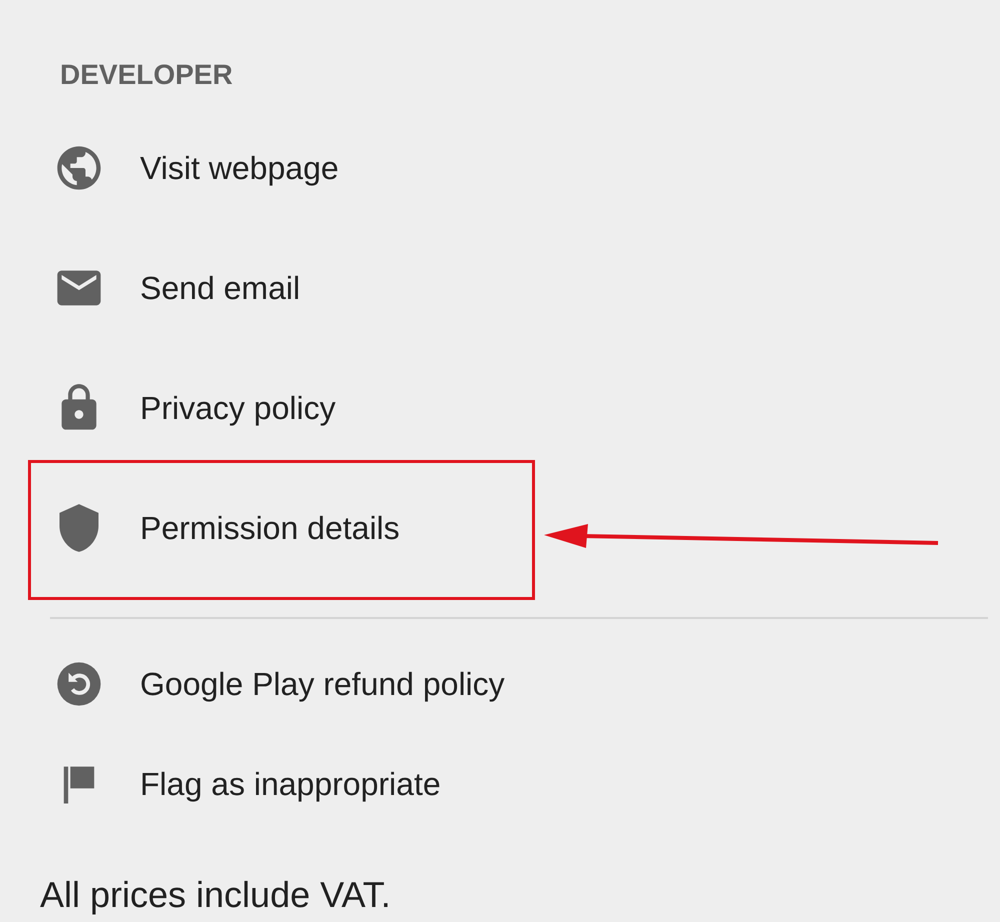 The height and width of the screenshot is (922, 1000). I want to click on link-label: Send email, so click(220, 288).